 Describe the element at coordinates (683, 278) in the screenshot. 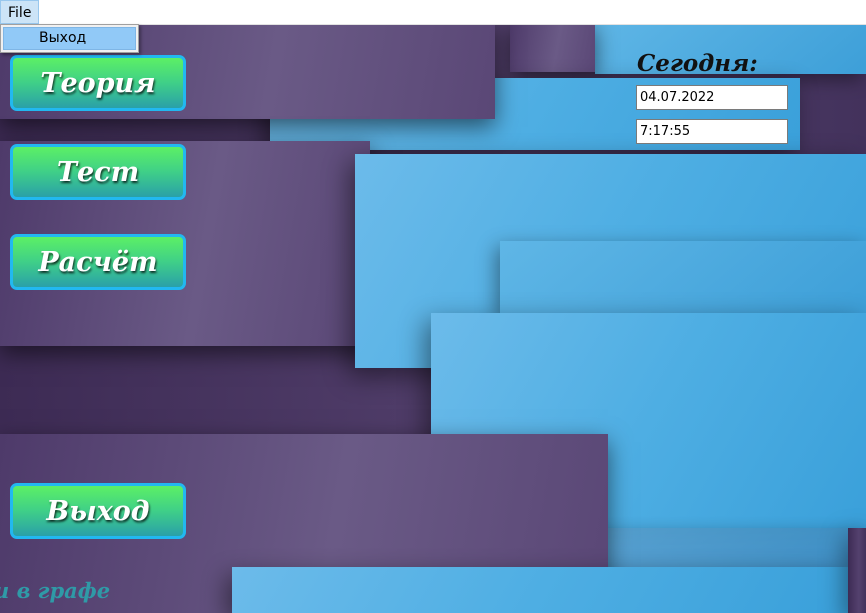

I see `bg-blue-band` at that location.